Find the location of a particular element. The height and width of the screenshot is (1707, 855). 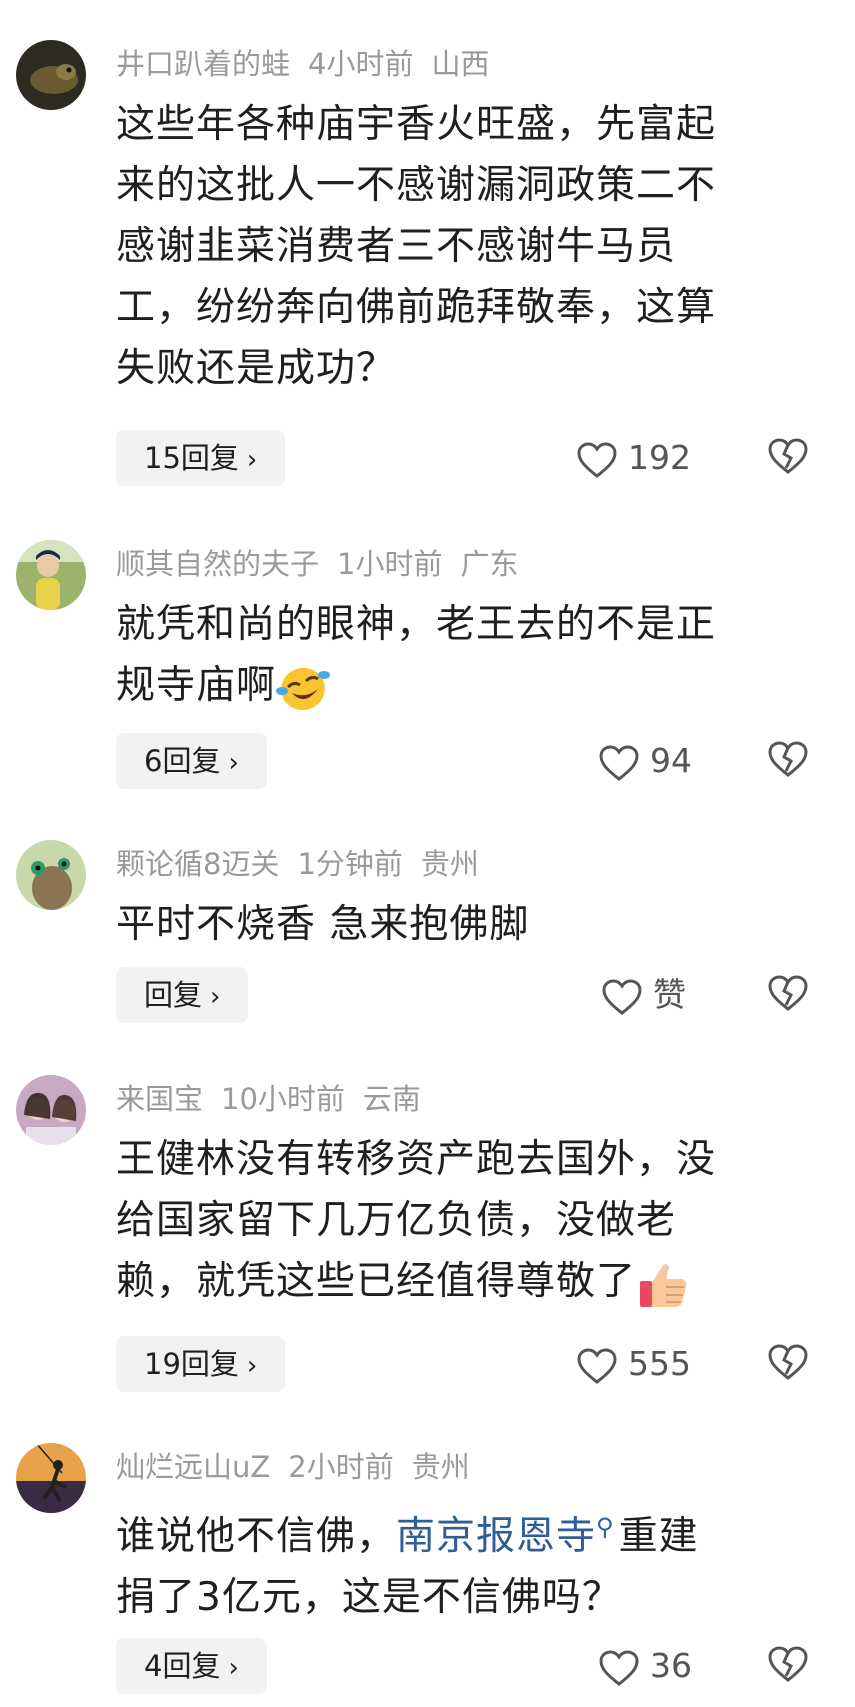

like-count: 94 is located at coordinates (671, 760).